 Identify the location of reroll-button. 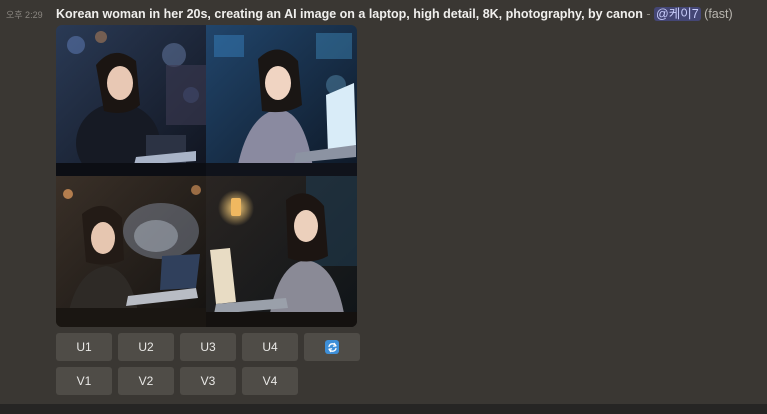
(332, 347).